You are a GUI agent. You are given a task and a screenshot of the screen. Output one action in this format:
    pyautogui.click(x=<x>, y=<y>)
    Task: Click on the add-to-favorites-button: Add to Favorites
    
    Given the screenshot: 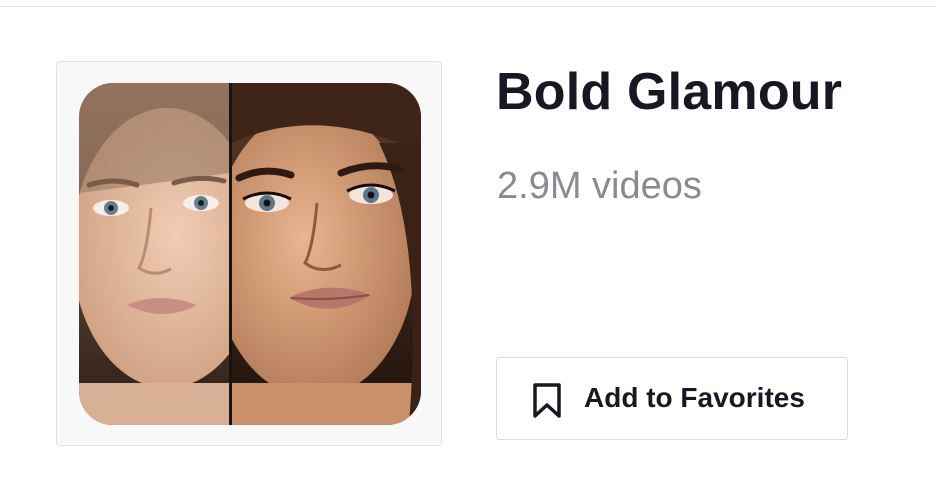 What is the action you would take?
    pyautogui.click(x=672, y=398)
    